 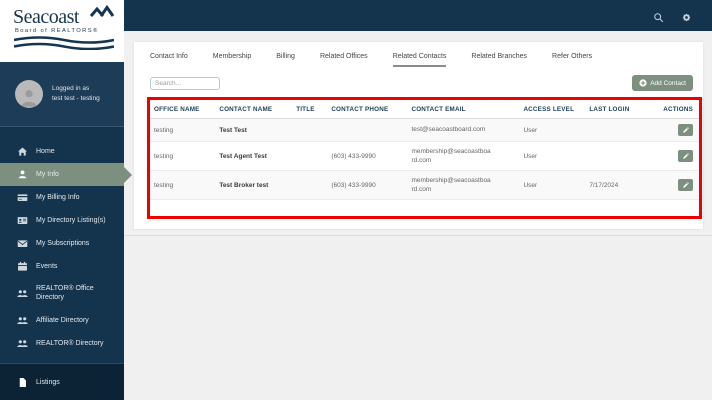 What do you see at coordinates (62, 320) in the screenshot?
I see `sidebar-item-affiliate-directory: Affiliate Directory` at bounding box center [62, 320].